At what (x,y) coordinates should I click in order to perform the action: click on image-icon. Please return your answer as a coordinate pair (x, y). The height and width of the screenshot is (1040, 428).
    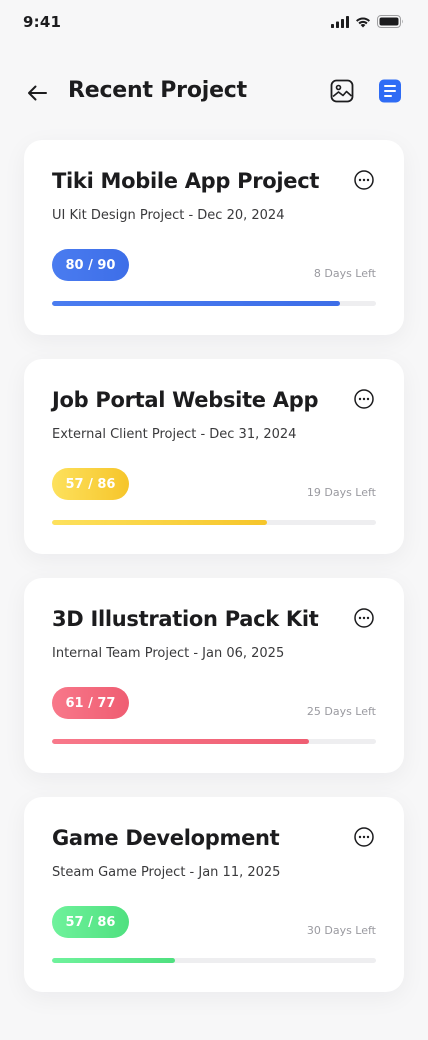
    Looking at the image, I should click on (342, 91).